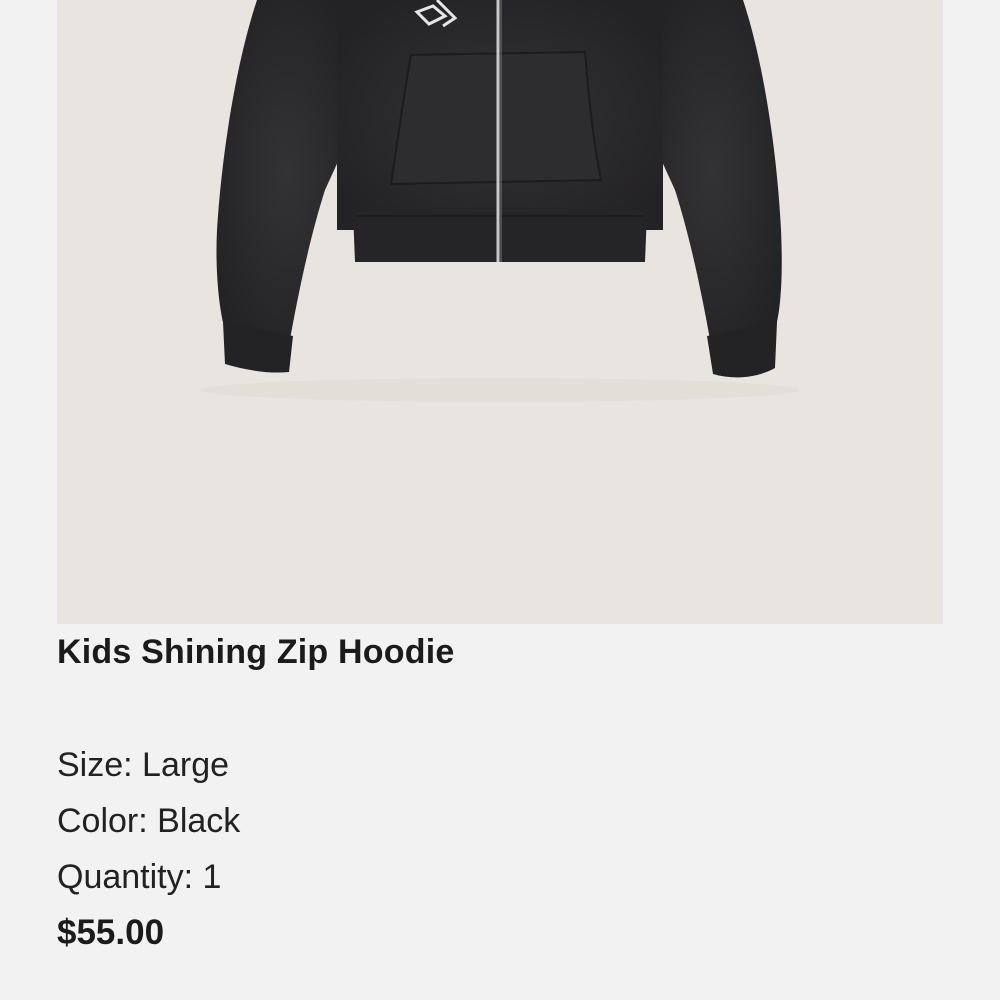  I want to click on quantity-value: 1, so click(212, 877).